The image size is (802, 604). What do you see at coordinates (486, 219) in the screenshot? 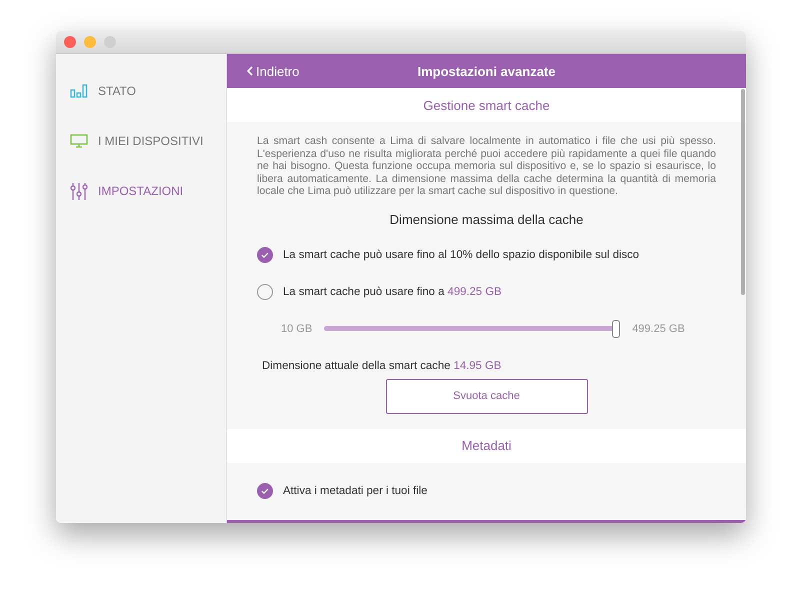
I see `section-subtitle: Dimensione massima della cache` at bounding box center [486, 219].